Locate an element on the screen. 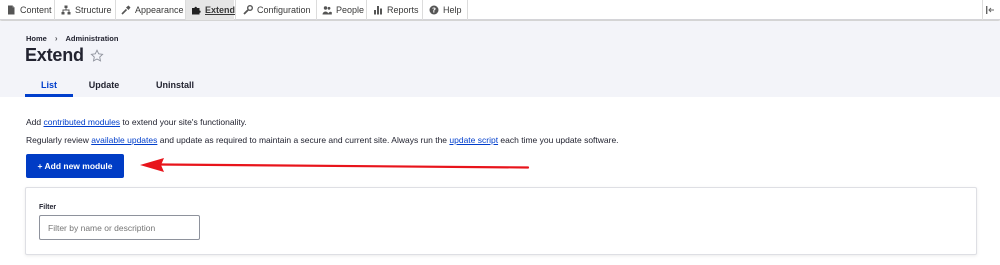 This screenshot has height=265, width=1000. title-row: Extend is located at coordinates (64, 55).